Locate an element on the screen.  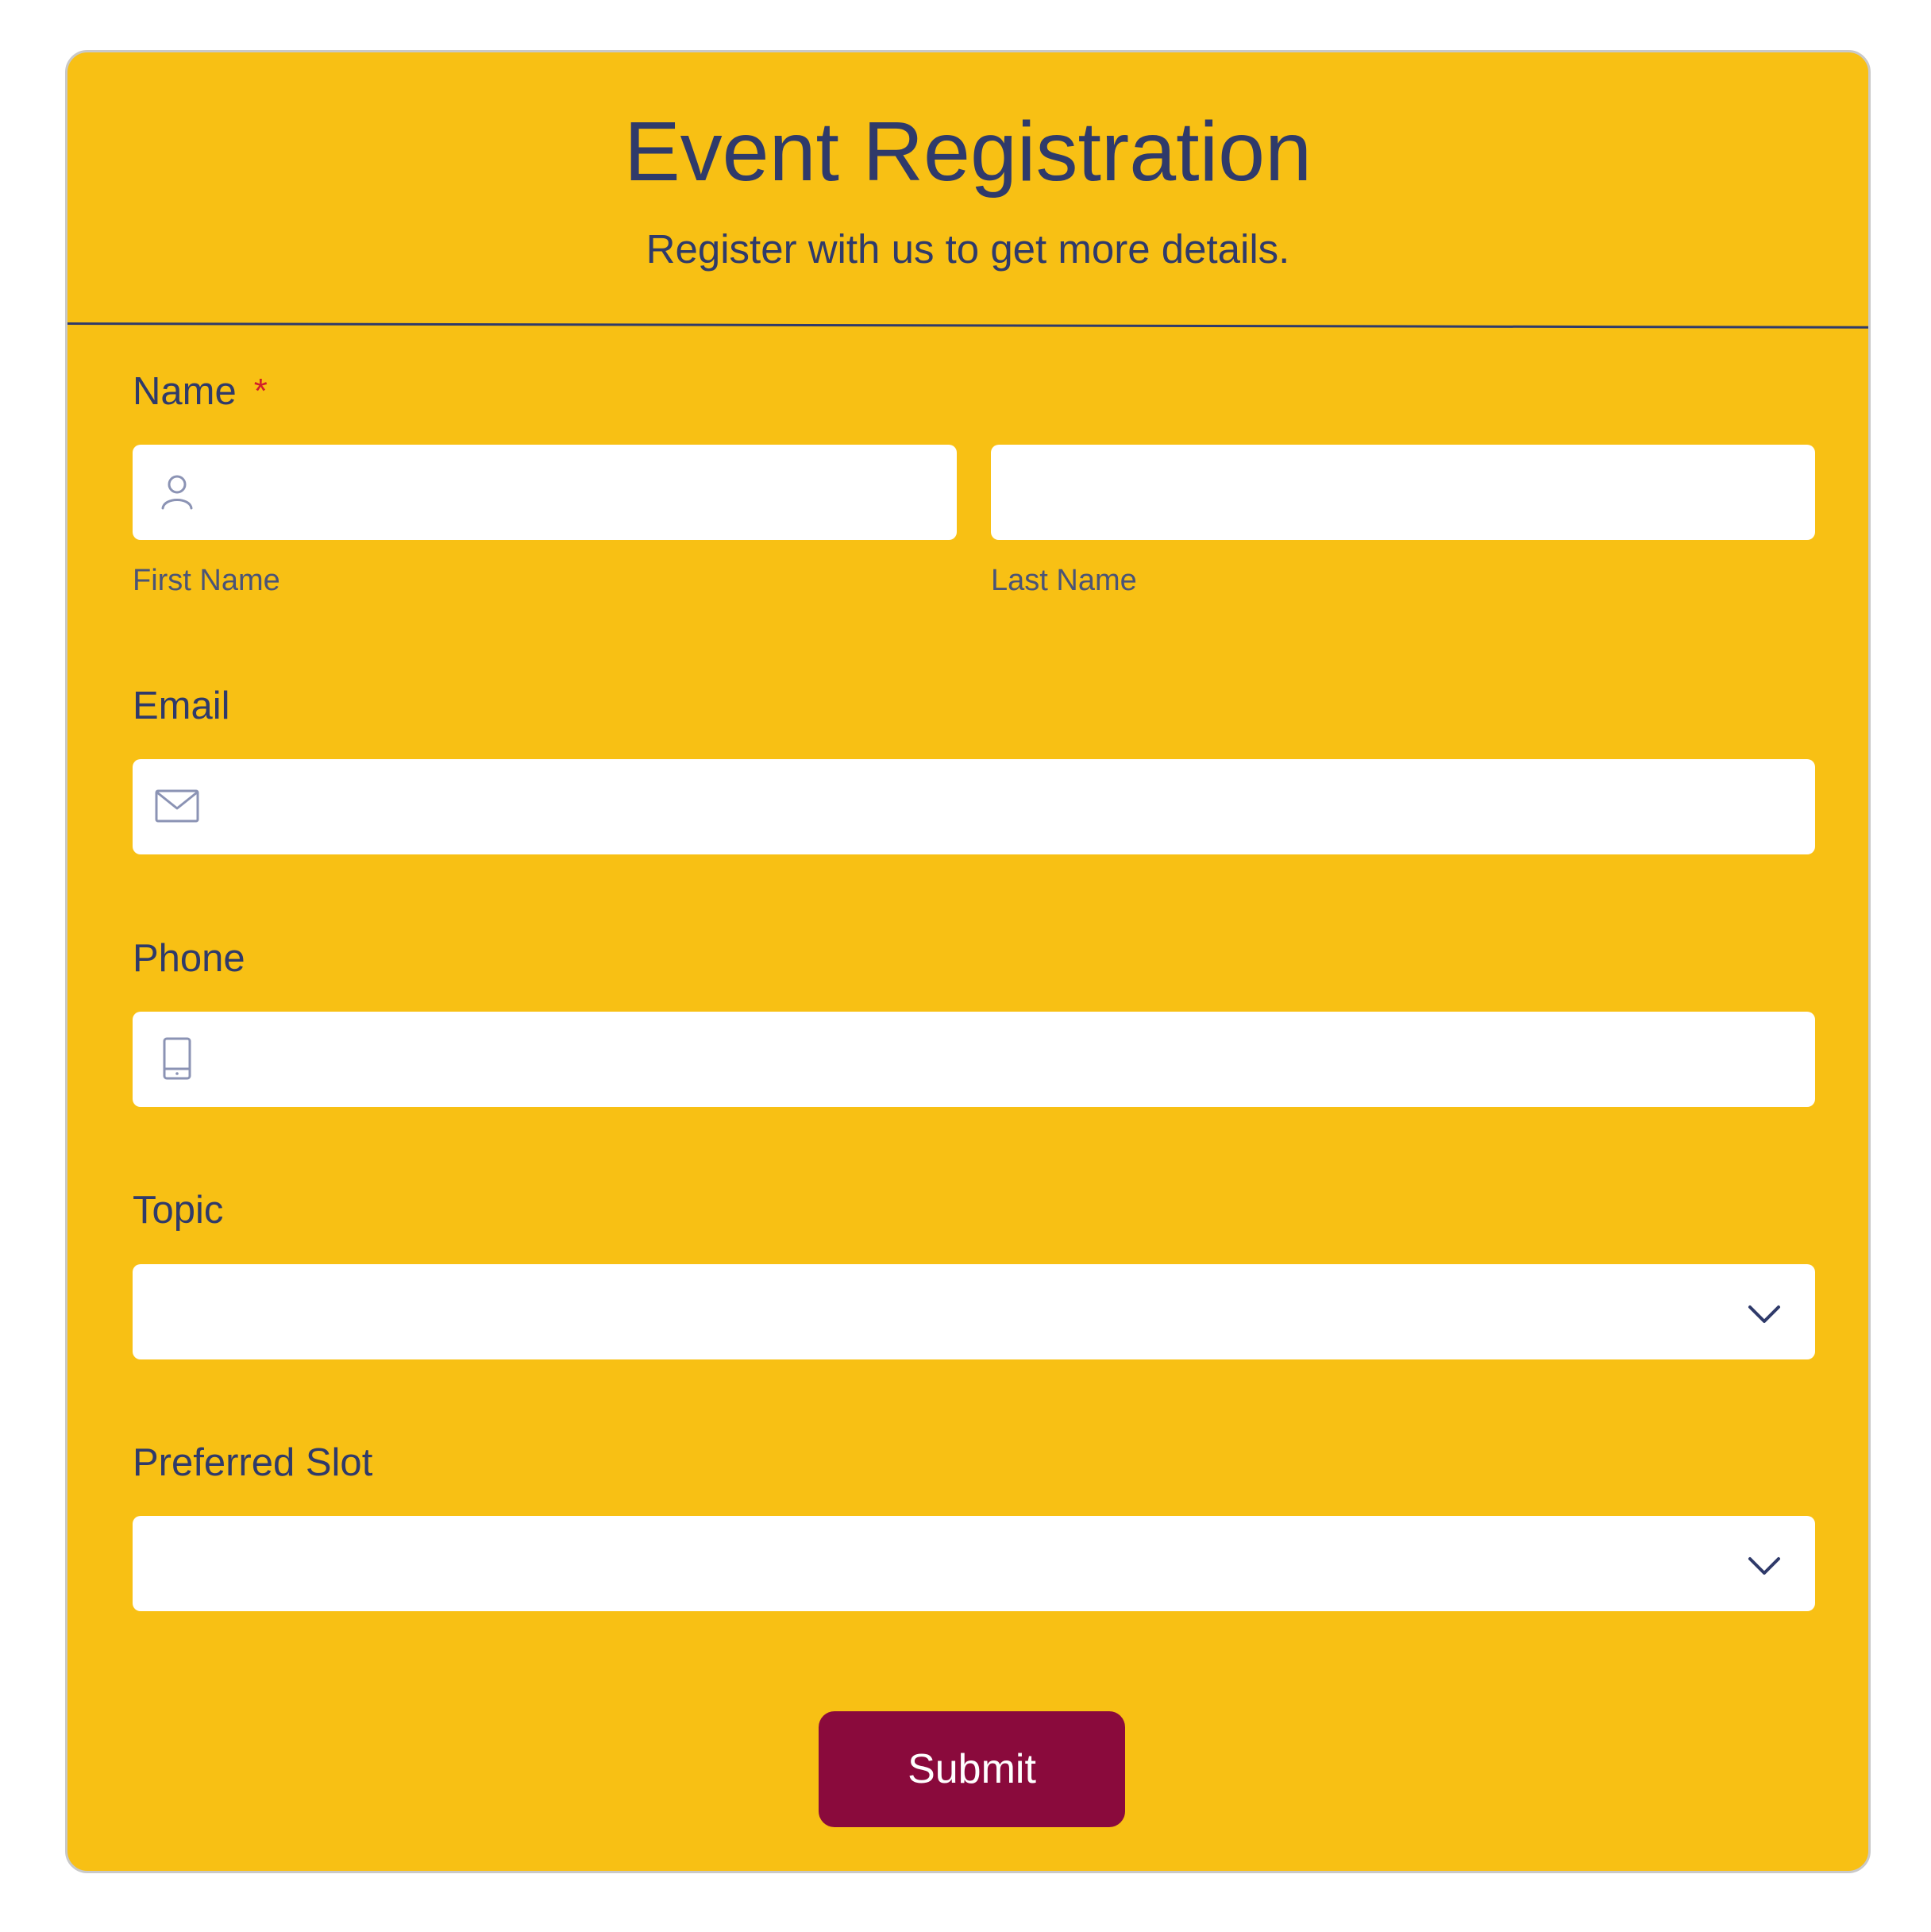
email-label: Email is located at coordinates (181, 705).